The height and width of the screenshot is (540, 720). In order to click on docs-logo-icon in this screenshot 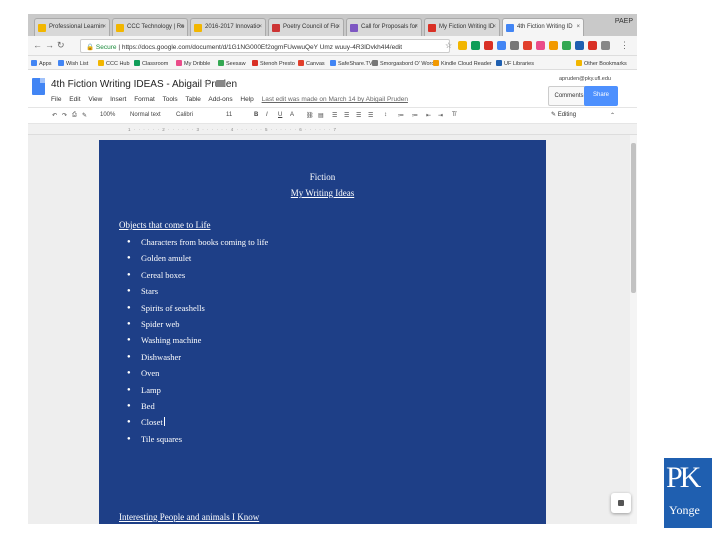, I will do `click(38, 86)`.